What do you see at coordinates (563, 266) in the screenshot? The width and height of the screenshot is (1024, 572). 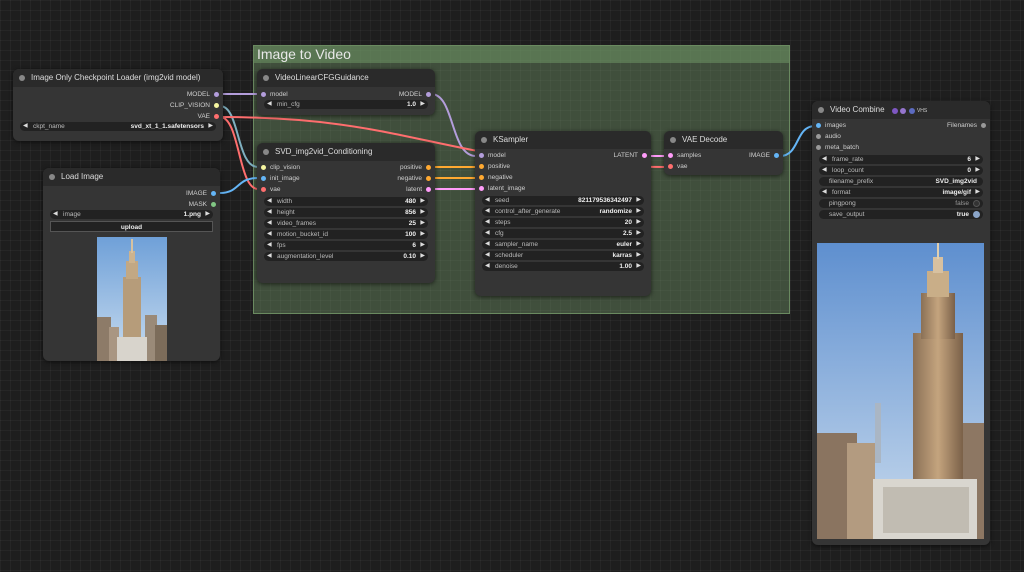 I see `widget-denoise: ◀ denoise 1.00 ▶` at bounding box center [563, 266].